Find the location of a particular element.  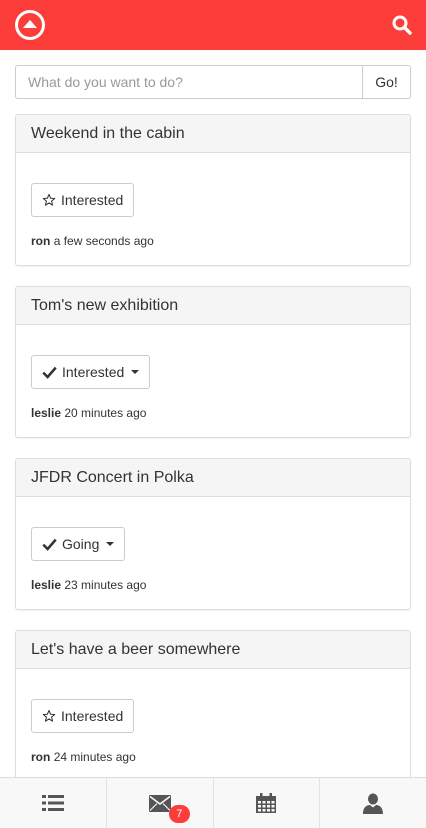

post-title: Let's have a beer somewhere is located at coordinates (213, 650).